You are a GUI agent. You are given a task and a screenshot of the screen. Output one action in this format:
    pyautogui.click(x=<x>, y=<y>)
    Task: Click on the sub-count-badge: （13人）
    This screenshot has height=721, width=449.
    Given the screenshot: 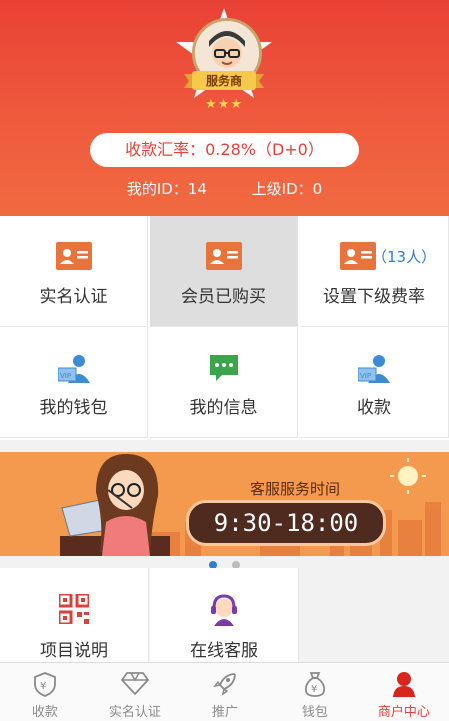 What is the action you would take?
    pyautogui.click(x=404, y=257)
    